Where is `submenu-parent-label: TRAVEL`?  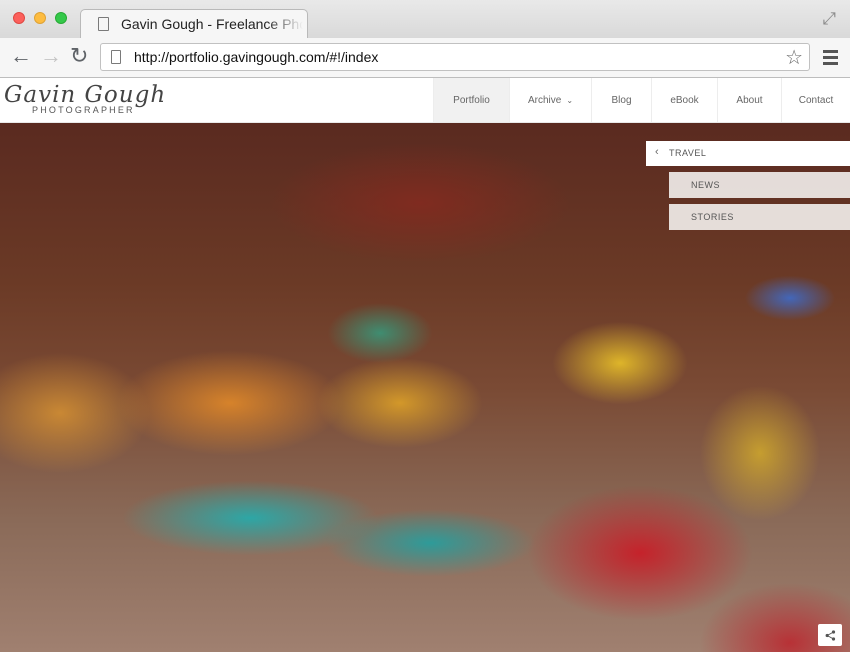 submenu-parent-label: TRAVEL is located at coordinates (688, 153).